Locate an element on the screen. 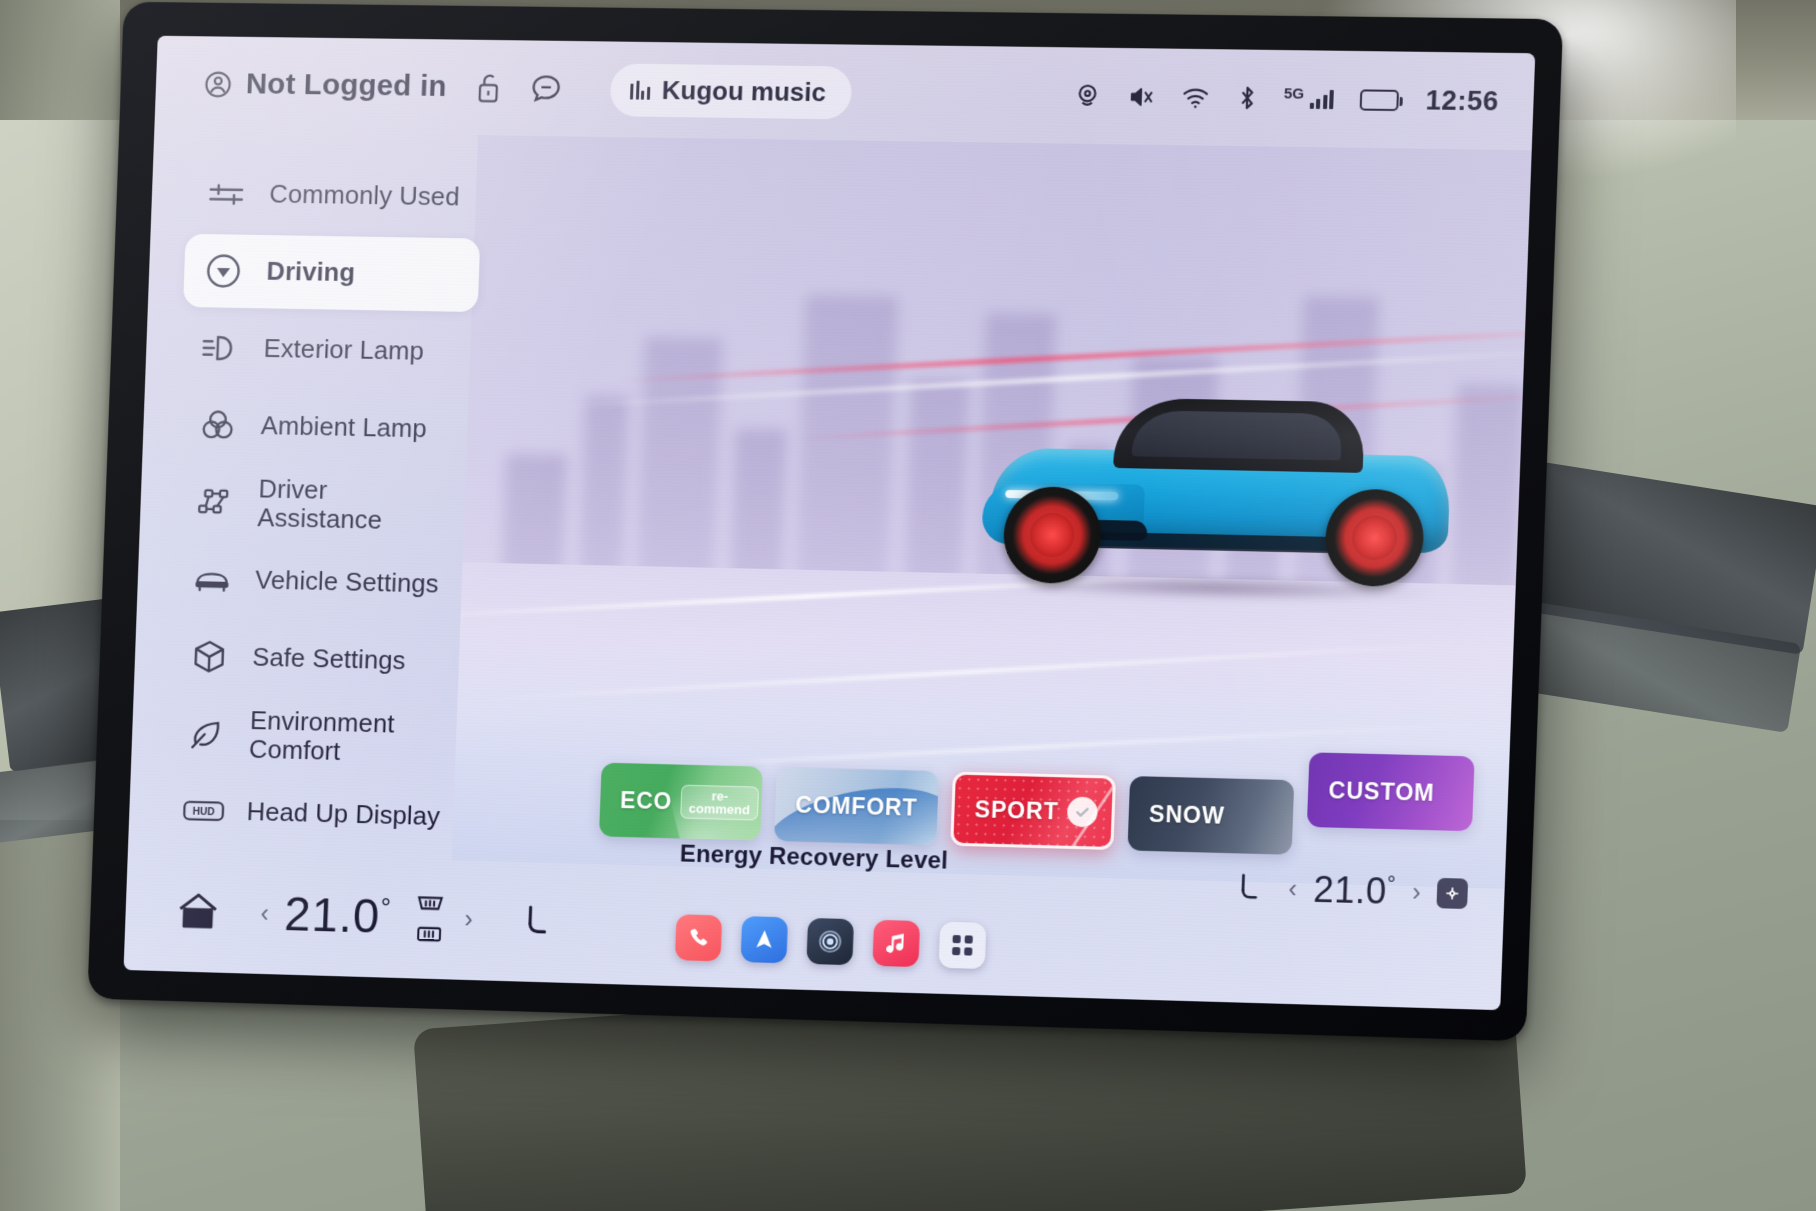 The image size is (1816, 1211). vehicle-glass is located at coordinates (1237, 435).